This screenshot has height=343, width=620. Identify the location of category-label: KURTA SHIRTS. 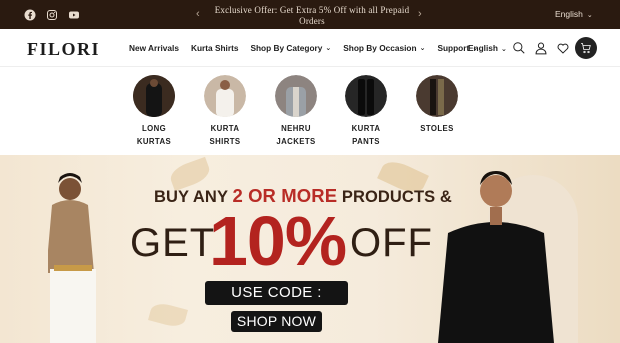
(225, 135).